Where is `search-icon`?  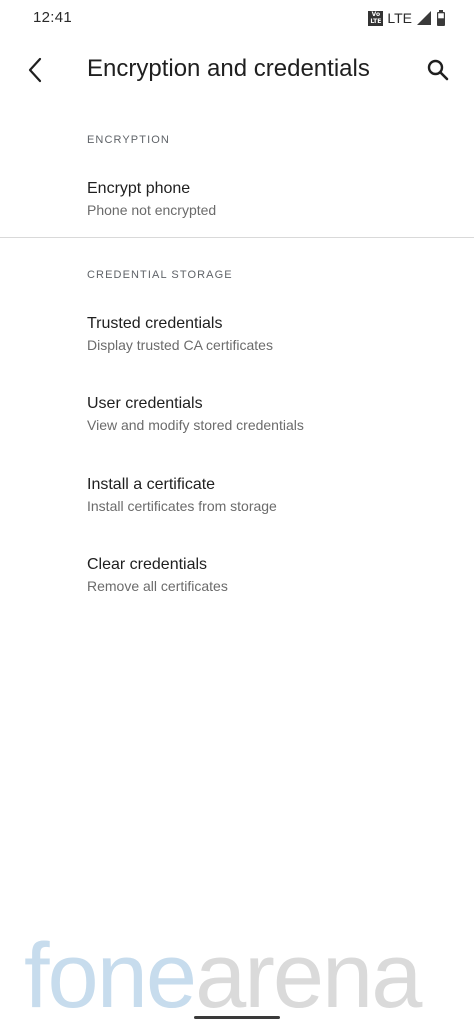 search-icon is located at coordinates (438, 70).